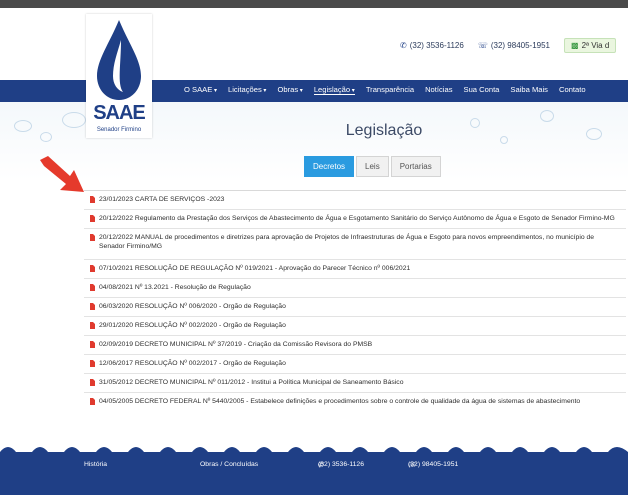 The image size is (628, 495). I want to click on page-title: Legislação, so click(384, 130).